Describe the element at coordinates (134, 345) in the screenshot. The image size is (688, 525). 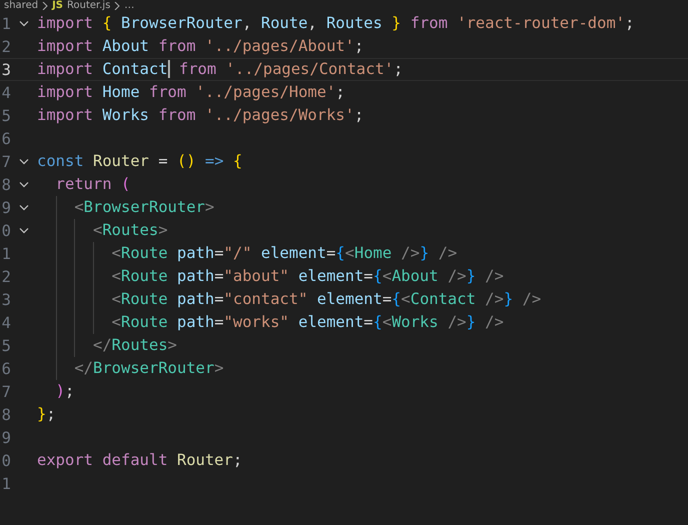
I see `code-line: </Routes>` at that location.